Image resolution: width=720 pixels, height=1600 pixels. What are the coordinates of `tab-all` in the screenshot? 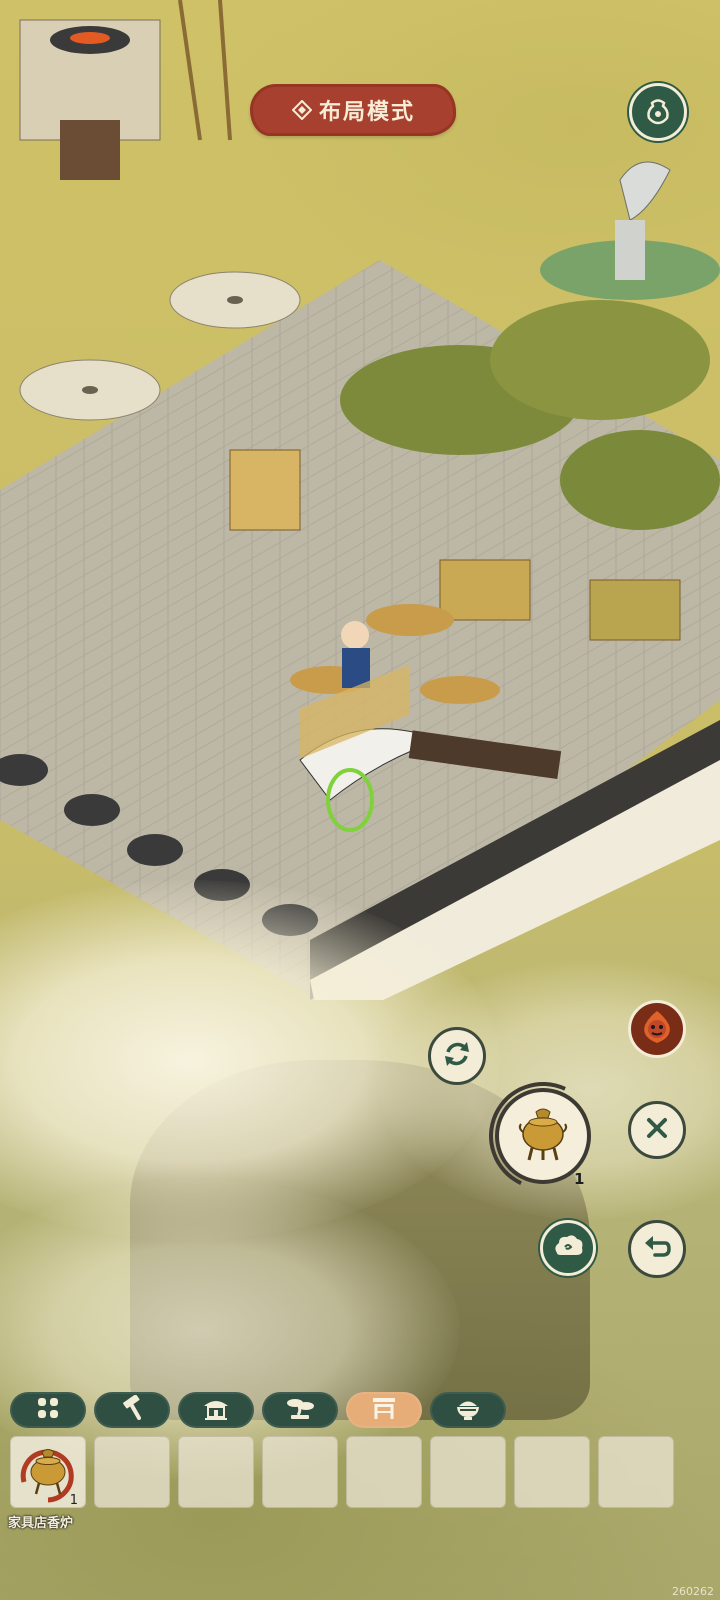 It's located at (48, 1410).